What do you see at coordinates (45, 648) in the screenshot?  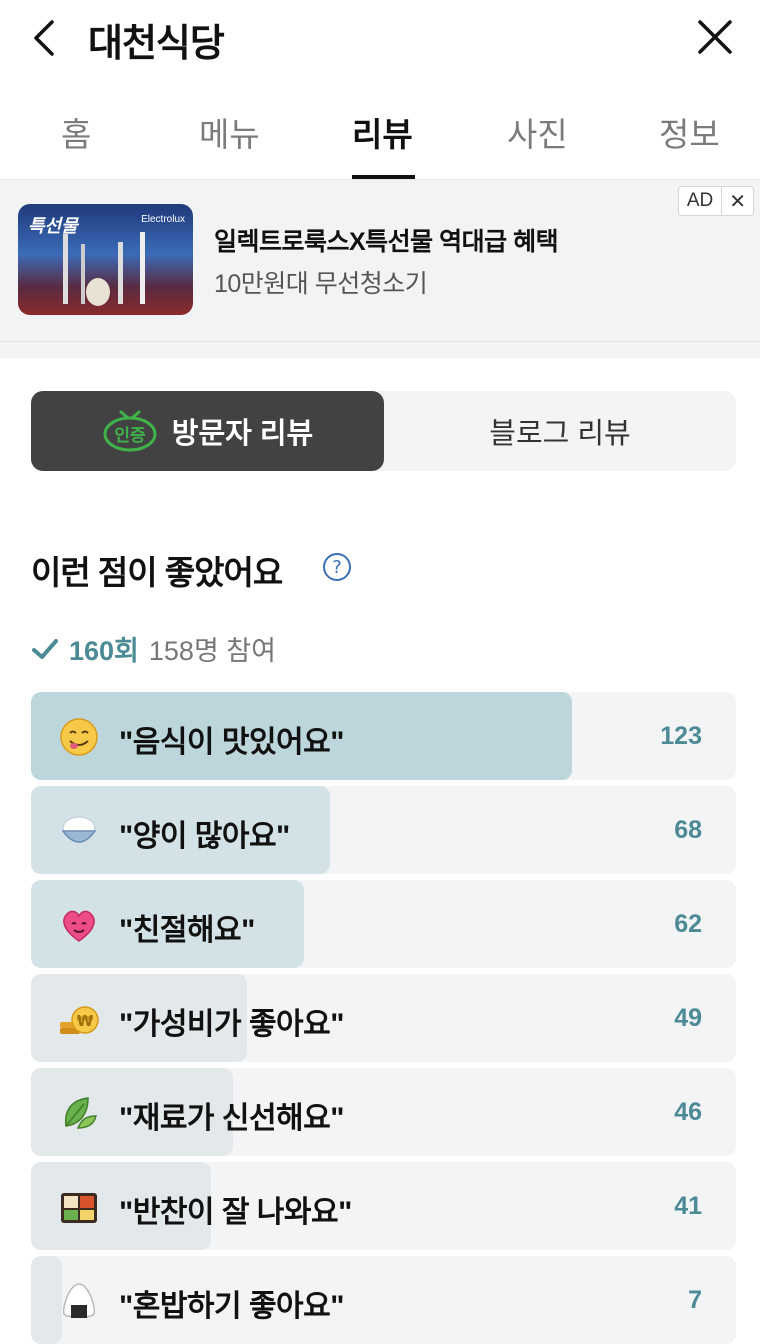 I see `check-icon` at bounding box center [45, 648].